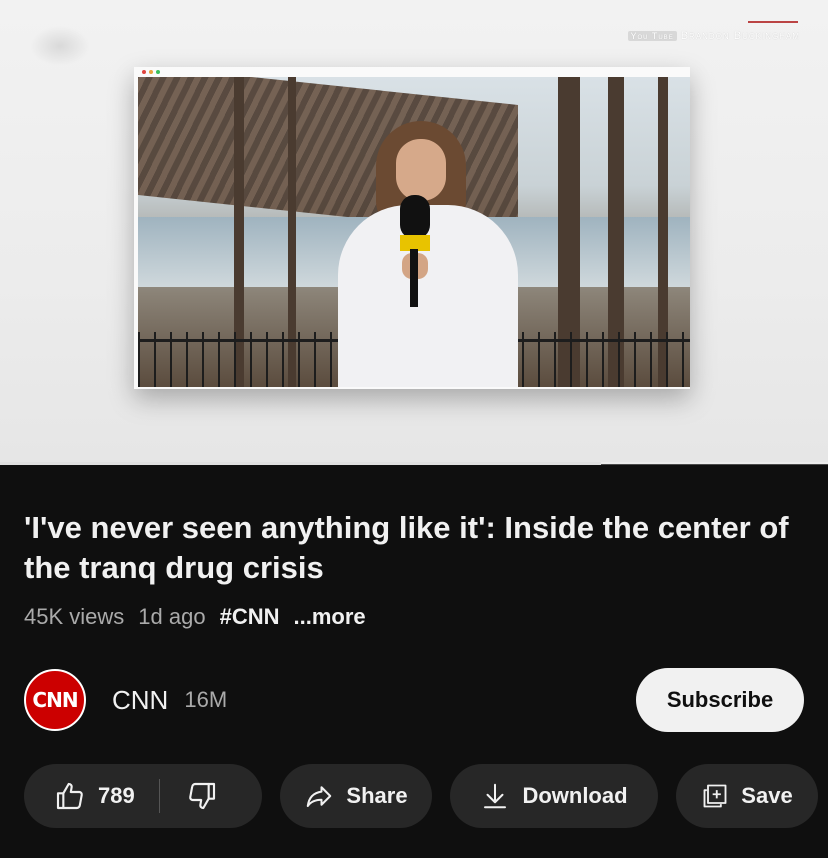  Describe the element at coordinates (116, 796) in the screenshot. I see `like-count: 789` at that location.